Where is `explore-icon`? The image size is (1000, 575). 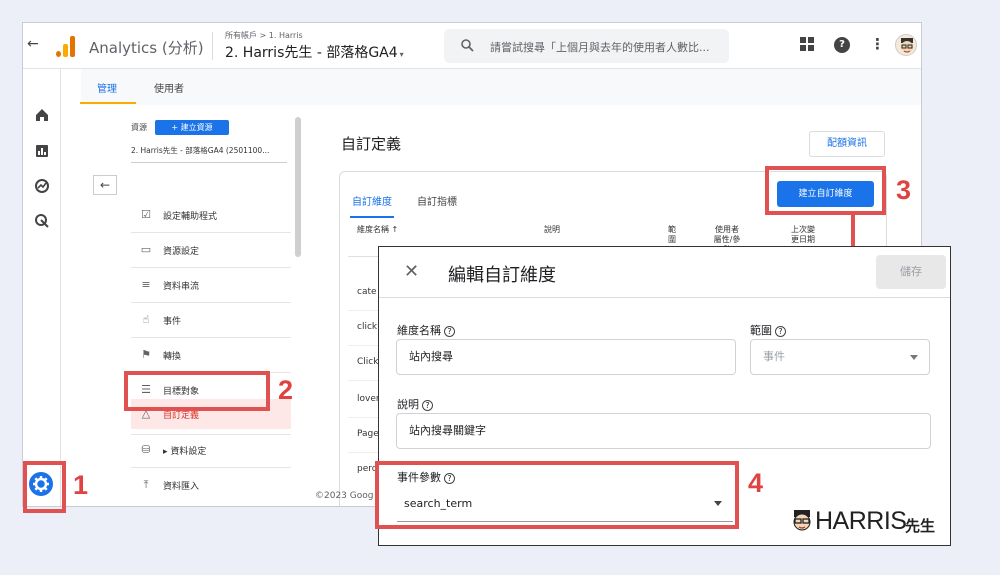 explore-icon is located at coordinates (42, 186).